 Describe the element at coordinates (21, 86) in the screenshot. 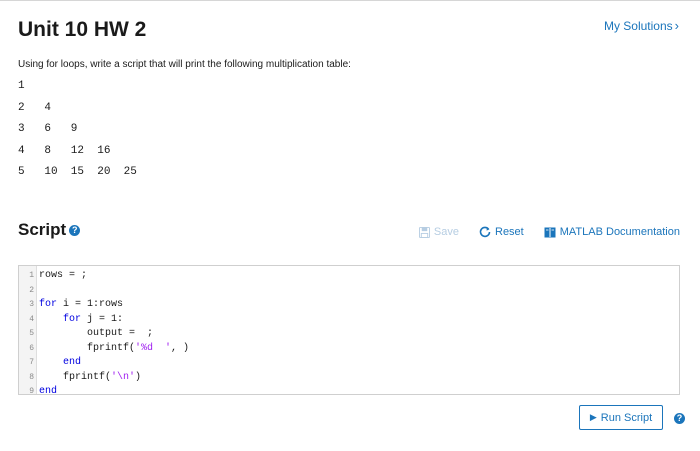

I see `table-row: 1` at that location.